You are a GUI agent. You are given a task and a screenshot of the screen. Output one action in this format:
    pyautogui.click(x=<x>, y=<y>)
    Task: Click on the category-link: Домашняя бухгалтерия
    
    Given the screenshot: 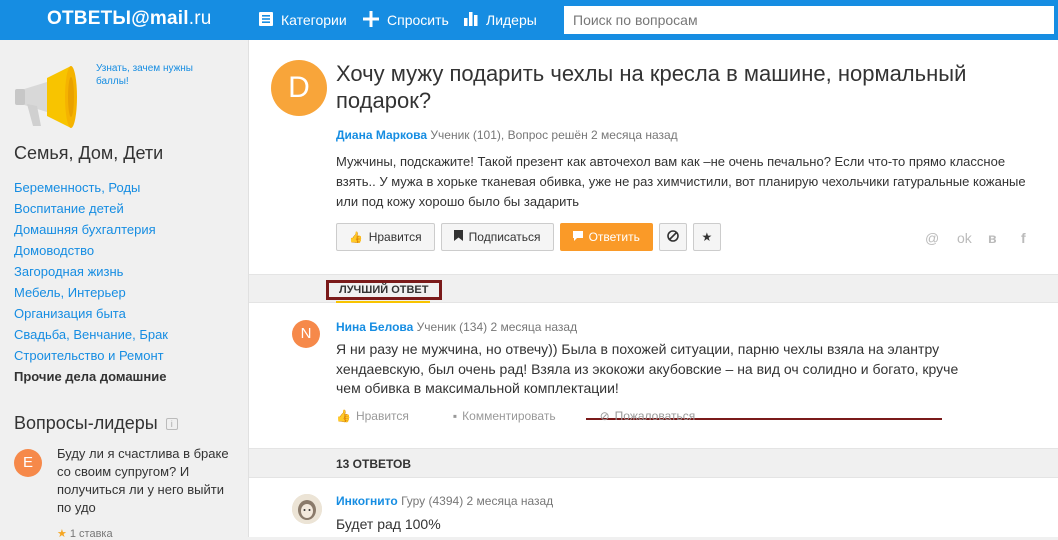 What is the action you would take?
    pyautogui.click(x=91, y=229)
    